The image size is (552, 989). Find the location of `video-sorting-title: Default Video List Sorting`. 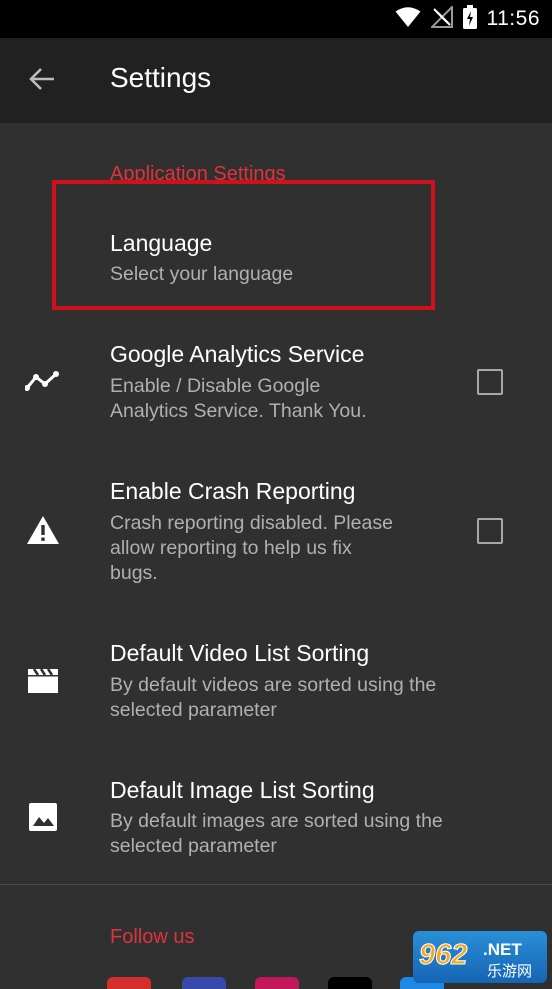

video-sorting-title: Default Video List Sorting is located at coordinates (240, 653).